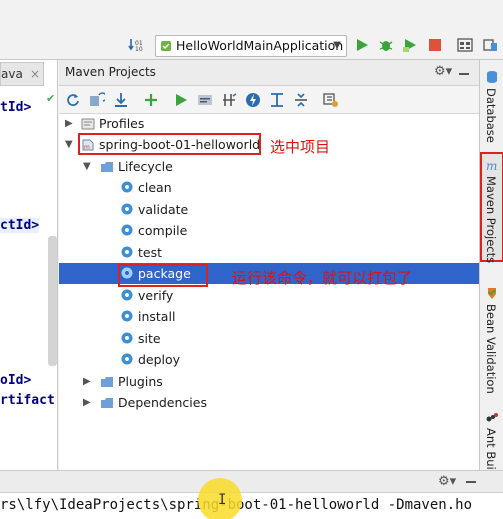  I want to click on tool-tab-database: Database, so click(491, 108).